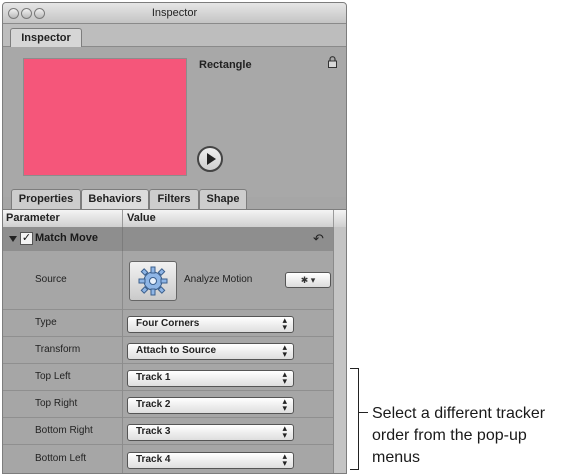  What do you see at coordinates (66, 238) in the screenshot?
I see `group-label: Match Move` at bounding box center [66, 238].